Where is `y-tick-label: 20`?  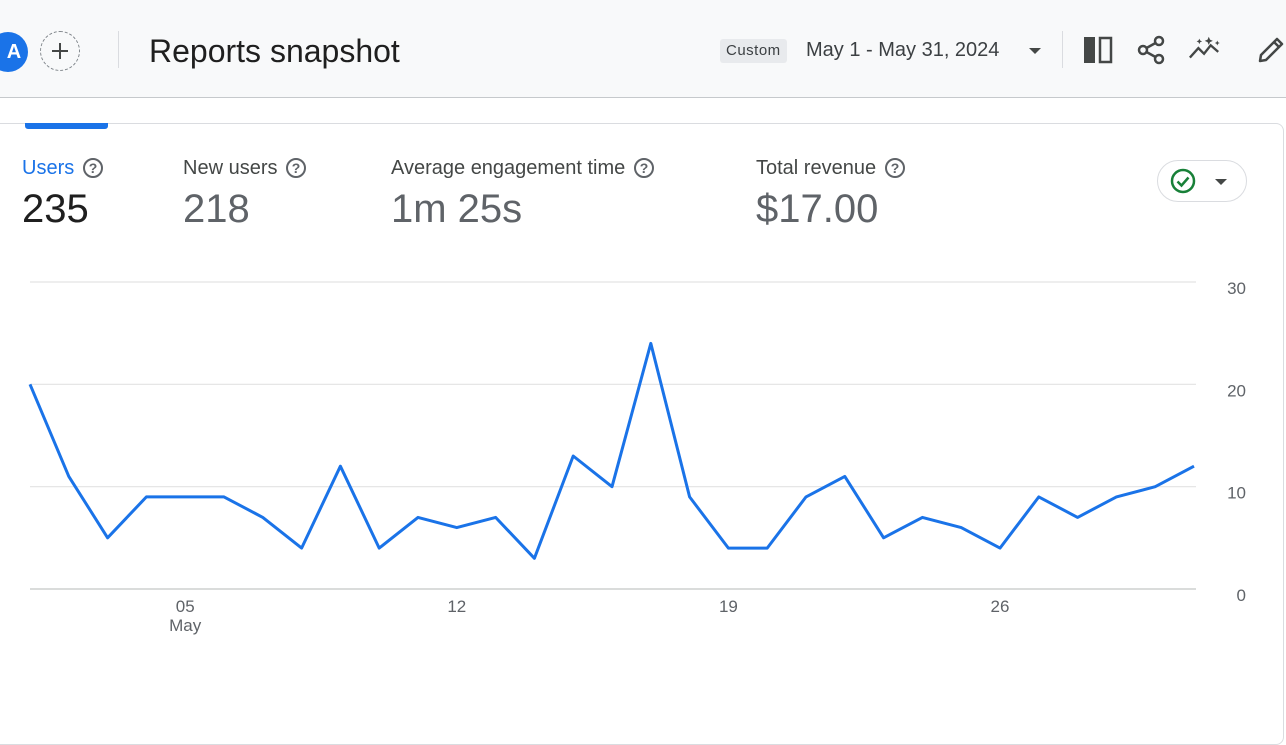
y-tick-label: 20 is located at coordinates (1236, 390).